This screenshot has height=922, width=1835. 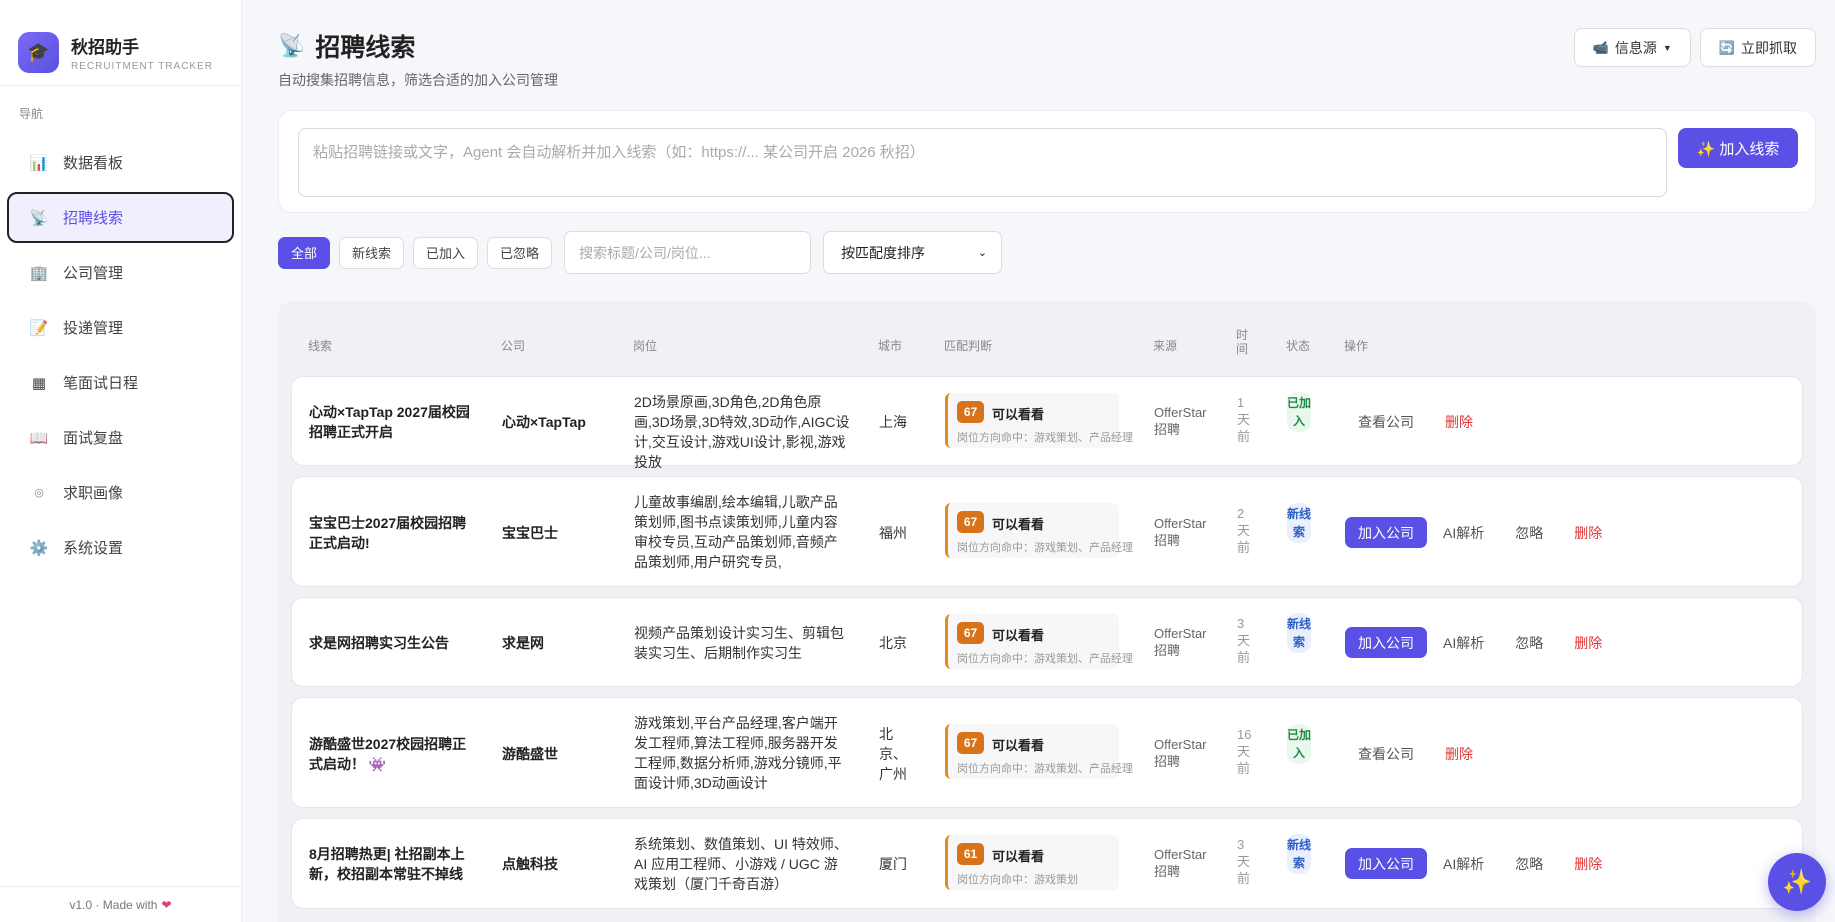 What do you see at coordinates (393, 422) in the screenshot?
I see `lead-title: 心动×TapTap 2027届校园招聘正式开启` at bounding box center [393, 422].